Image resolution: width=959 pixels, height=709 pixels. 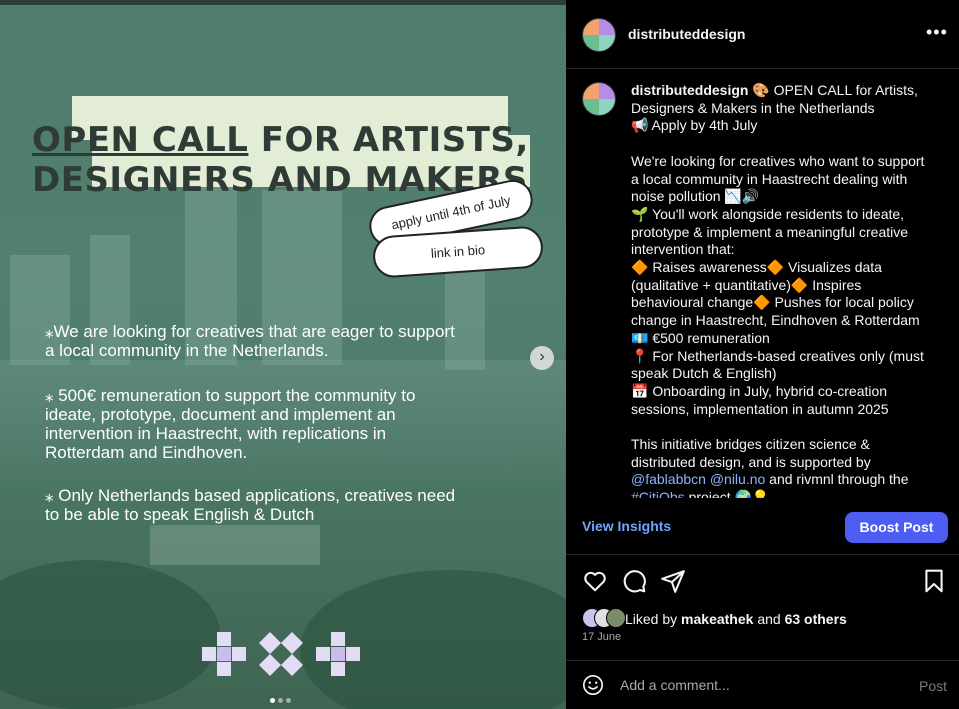 I want to click on liked-others: 63 others, so click(x=816, y=619).